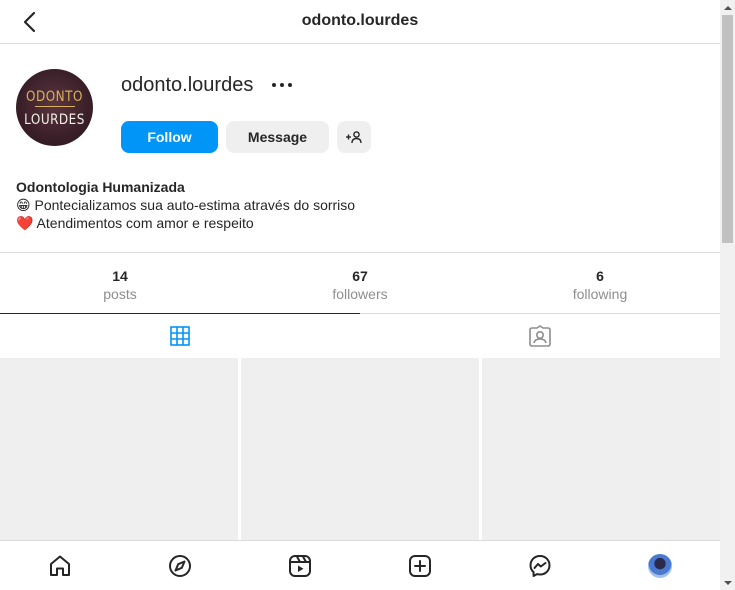 Image resolution: width=735 pixels, height=590 pixels. I want to click on stat-value: 67, so click(360, 276).